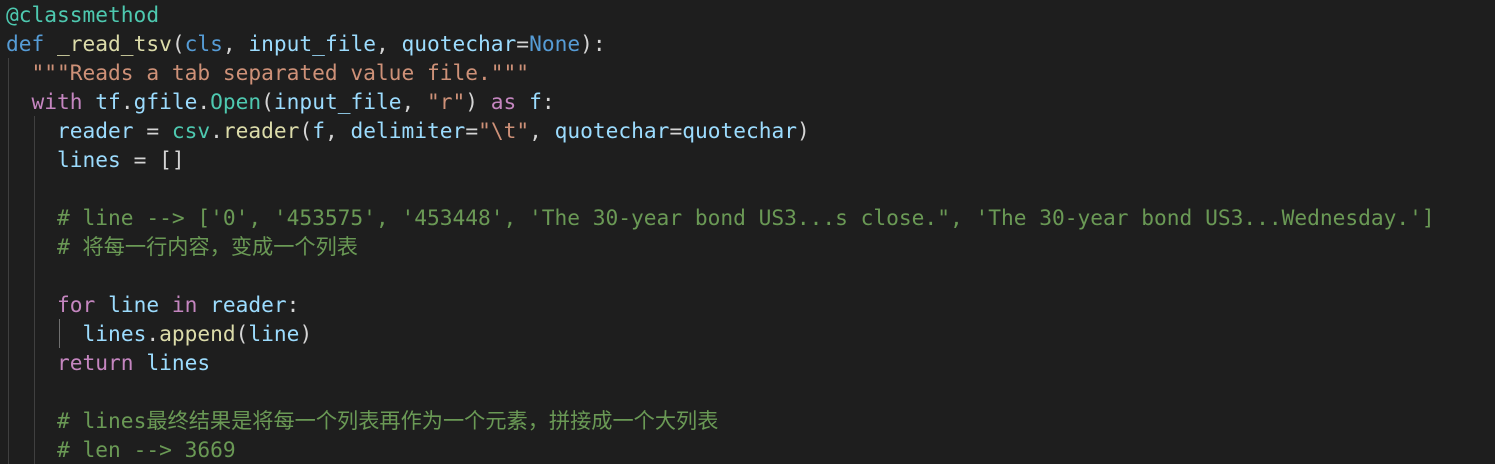 The width and height of the screenshot is (1495, 464). Describe the element at coordinates (83, 304) in the screenshot. I see `code-token: for` at that location.